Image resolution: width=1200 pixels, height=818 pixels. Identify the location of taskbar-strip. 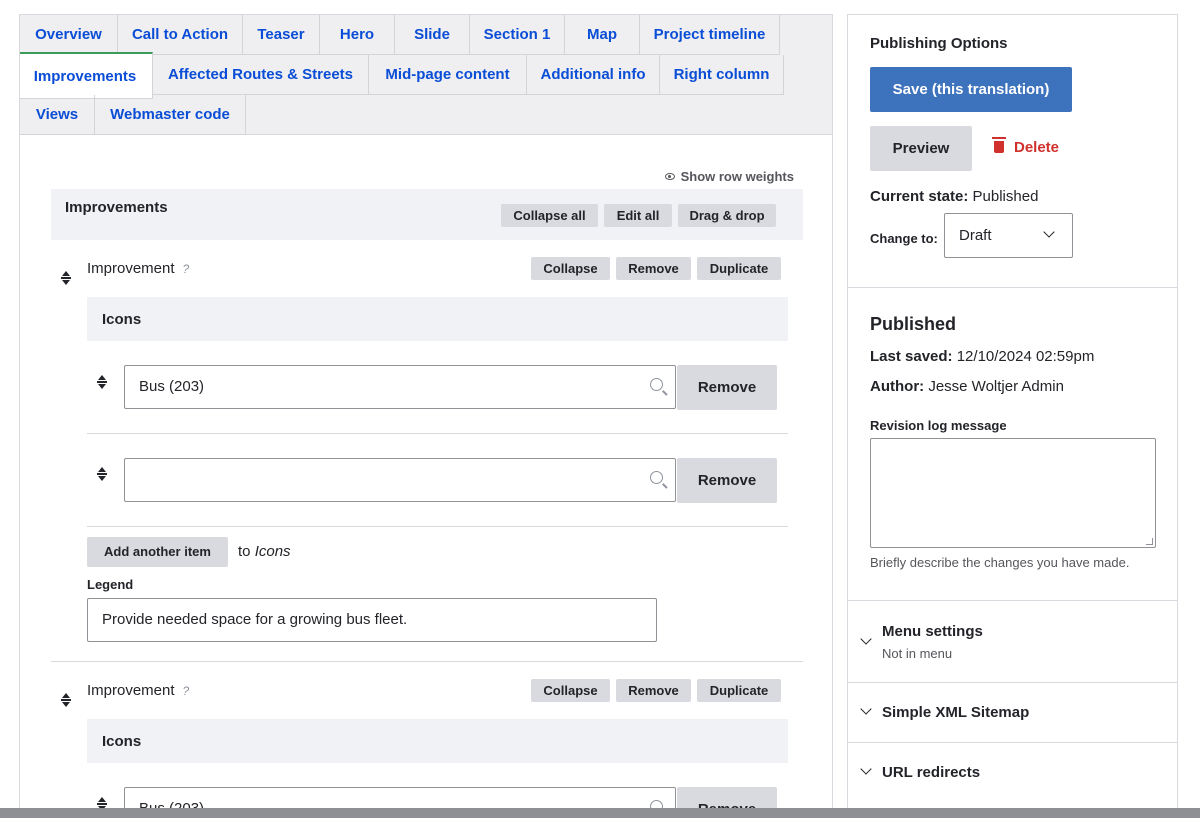
(600, 813).